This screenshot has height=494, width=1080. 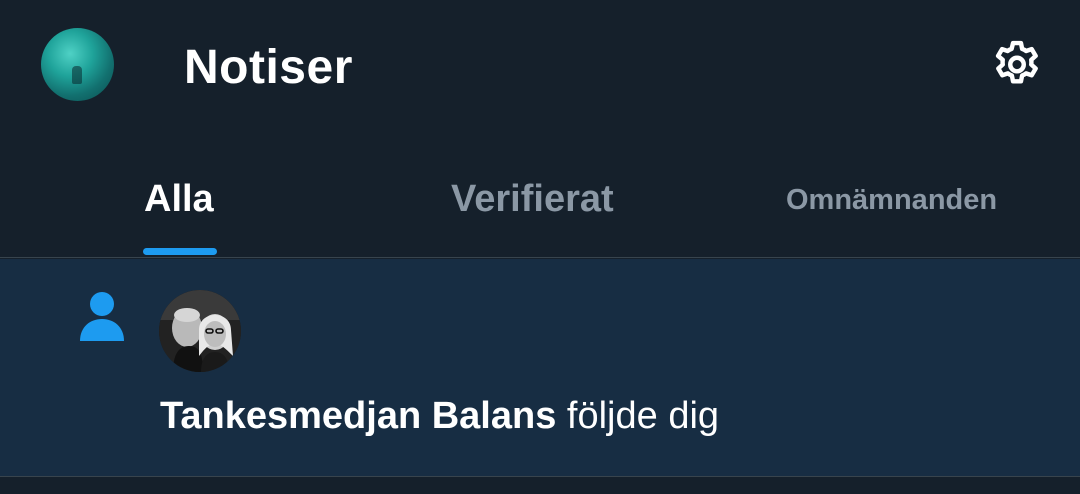 I want to click on follower-avatar, so click(x=200, y=331).